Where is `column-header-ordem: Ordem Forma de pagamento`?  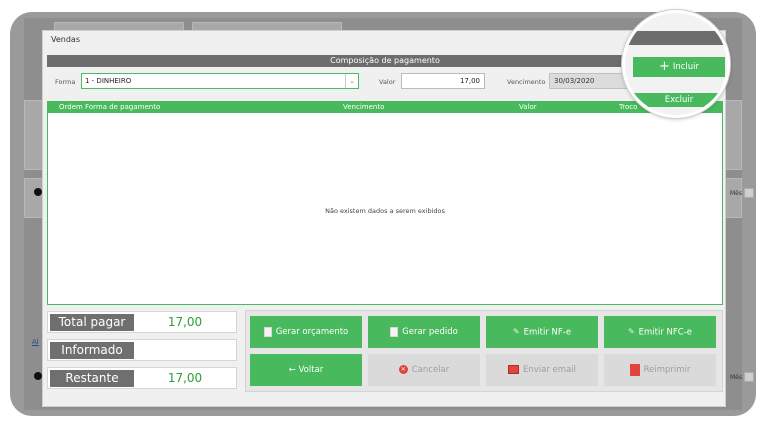 column-header-ordem: Ordem Forma de pagamento is located at coordinates (109, 107).